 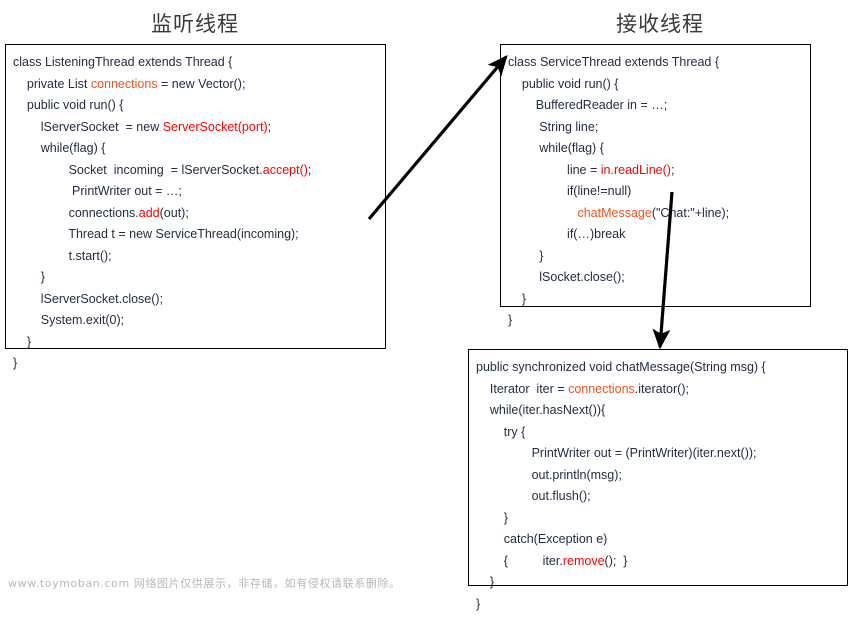 I want to click on code-token: line =, so click(x=554, y=169).